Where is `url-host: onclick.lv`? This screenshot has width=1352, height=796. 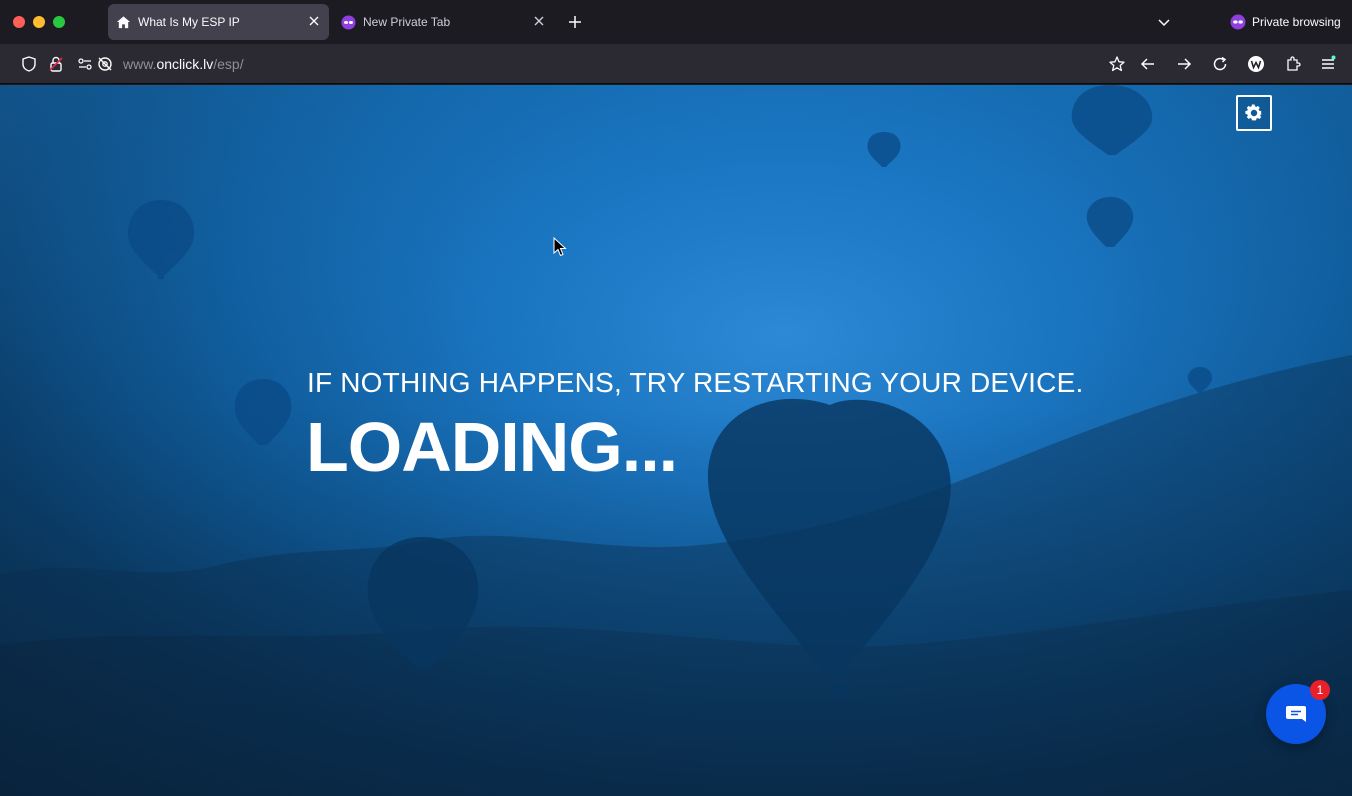 url-host: onclick.lv is located at coordinates (185, 64).